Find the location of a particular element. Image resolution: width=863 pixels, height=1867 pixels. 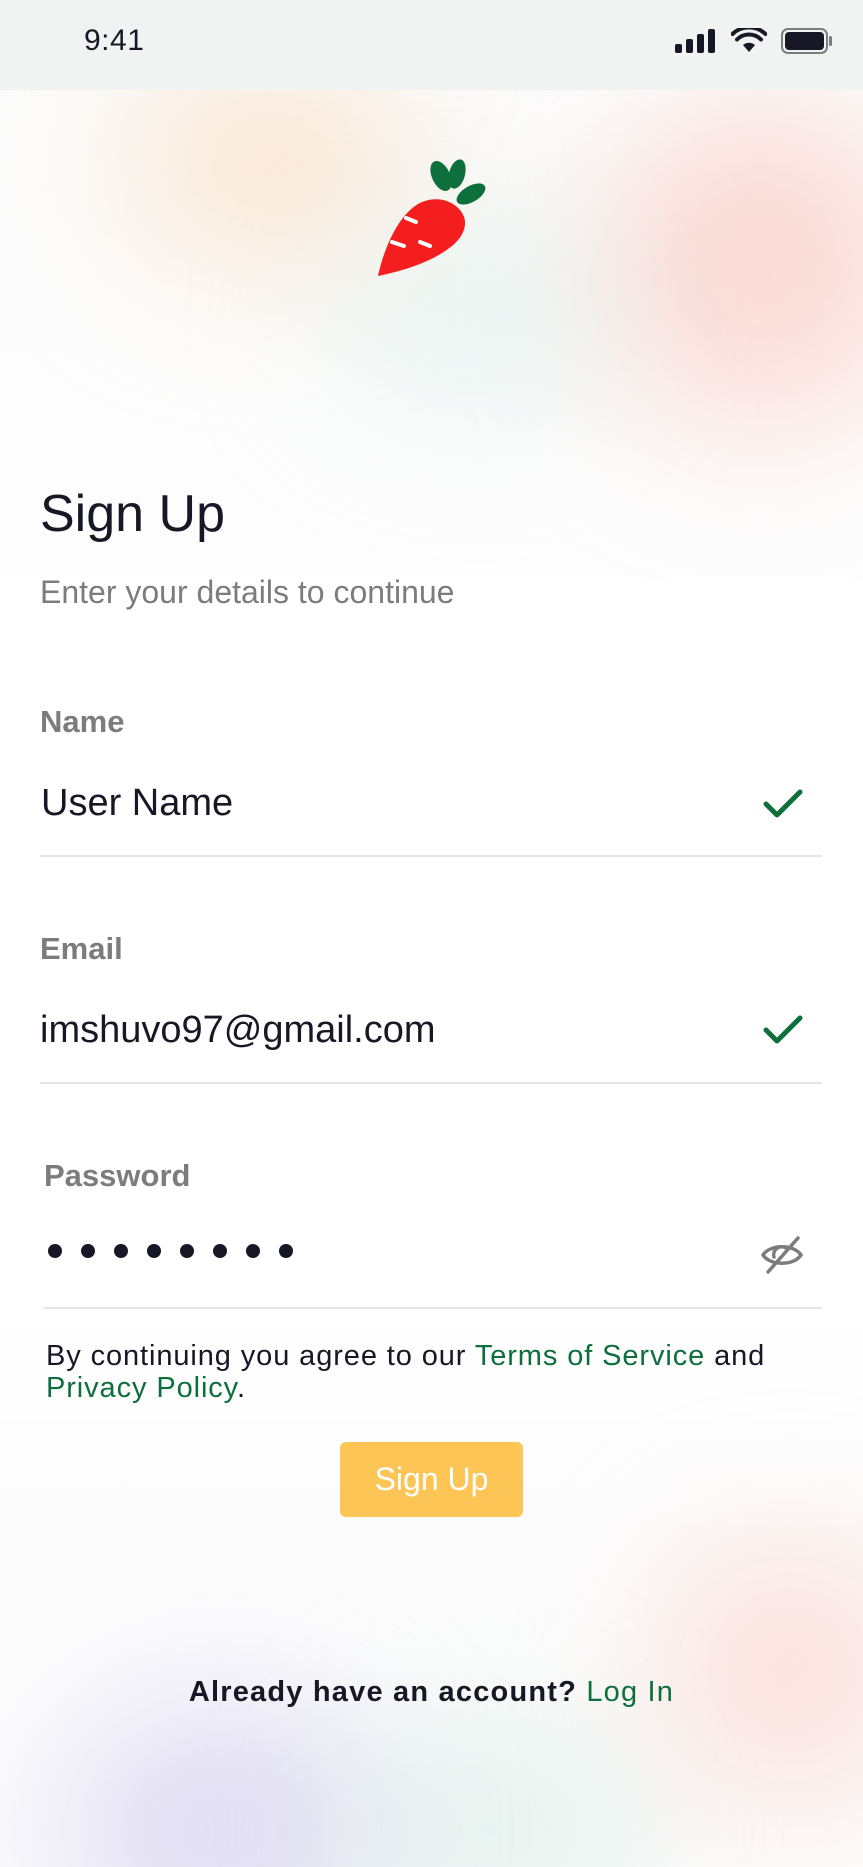

terms-suffix: . is located at coordinates (241, 1388).